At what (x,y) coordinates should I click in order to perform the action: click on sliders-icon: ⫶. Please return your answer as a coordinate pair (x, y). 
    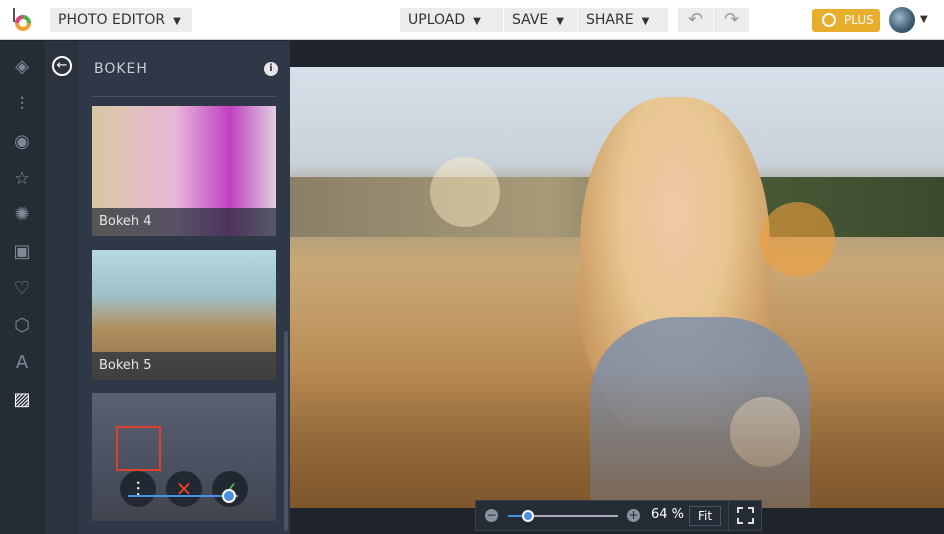
    Looking at the image, I should click on (138, 489).